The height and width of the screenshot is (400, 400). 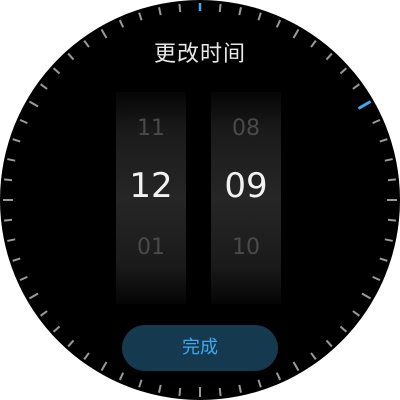 I want to click on minute-current-value: 09, so click(x=246, y=186).